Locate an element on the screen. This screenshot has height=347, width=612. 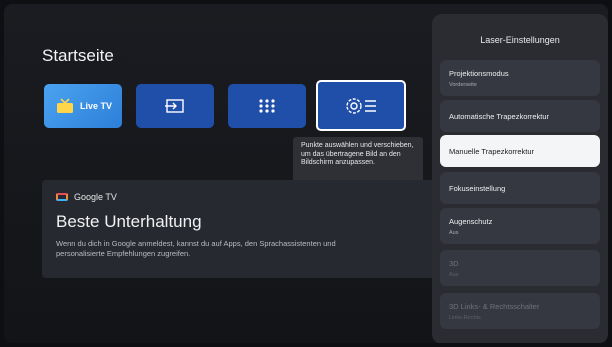
live-tv-label: Live TV is located at coordinates (96, 106).